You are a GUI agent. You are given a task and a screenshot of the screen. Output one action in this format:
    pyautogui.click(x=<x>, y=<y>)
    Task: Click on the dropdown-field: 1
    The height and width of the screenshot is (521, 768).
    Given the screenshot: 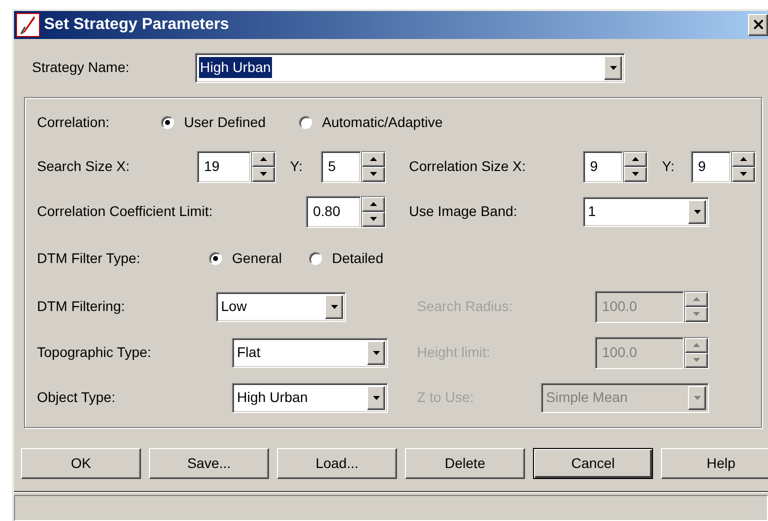 What is the action you would take?
    pyautogui.click(x=646, y=211)
    